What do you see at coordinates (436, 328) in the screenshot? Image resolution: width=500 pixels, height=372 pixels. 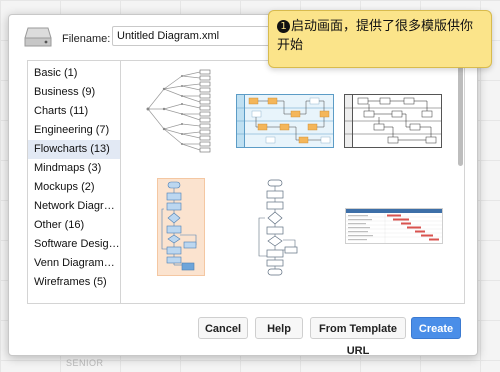 I see `create-button: Create` at bounding box center [436, 328].